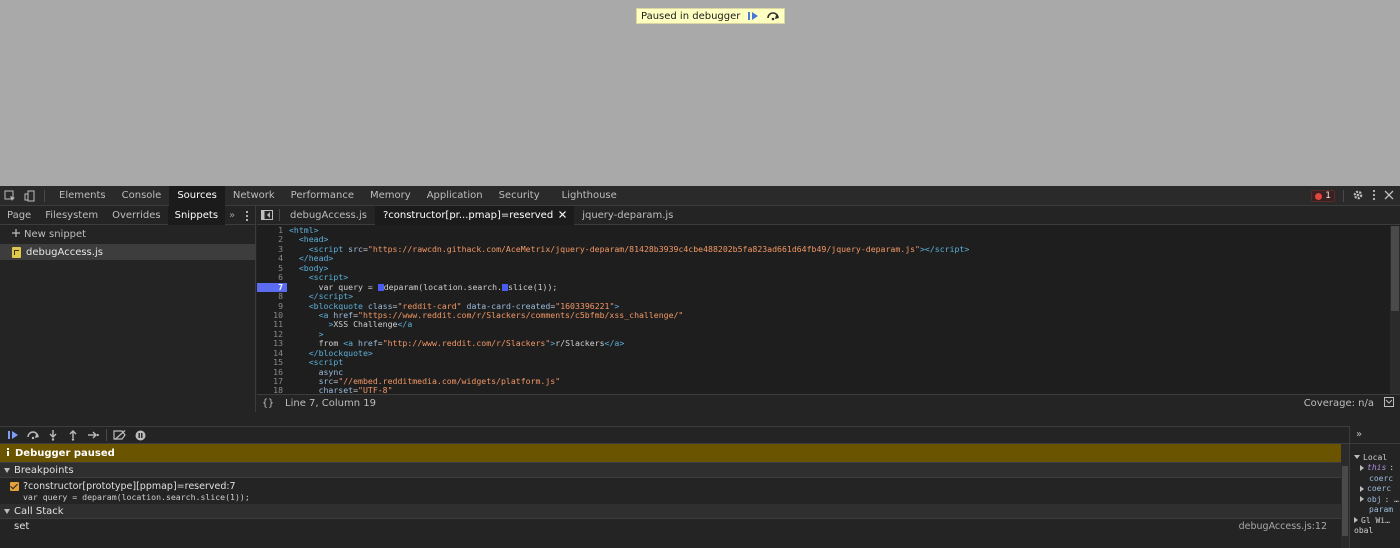 The image size is (1400, 548). I want to click on resume-icon, so click(753, 16).